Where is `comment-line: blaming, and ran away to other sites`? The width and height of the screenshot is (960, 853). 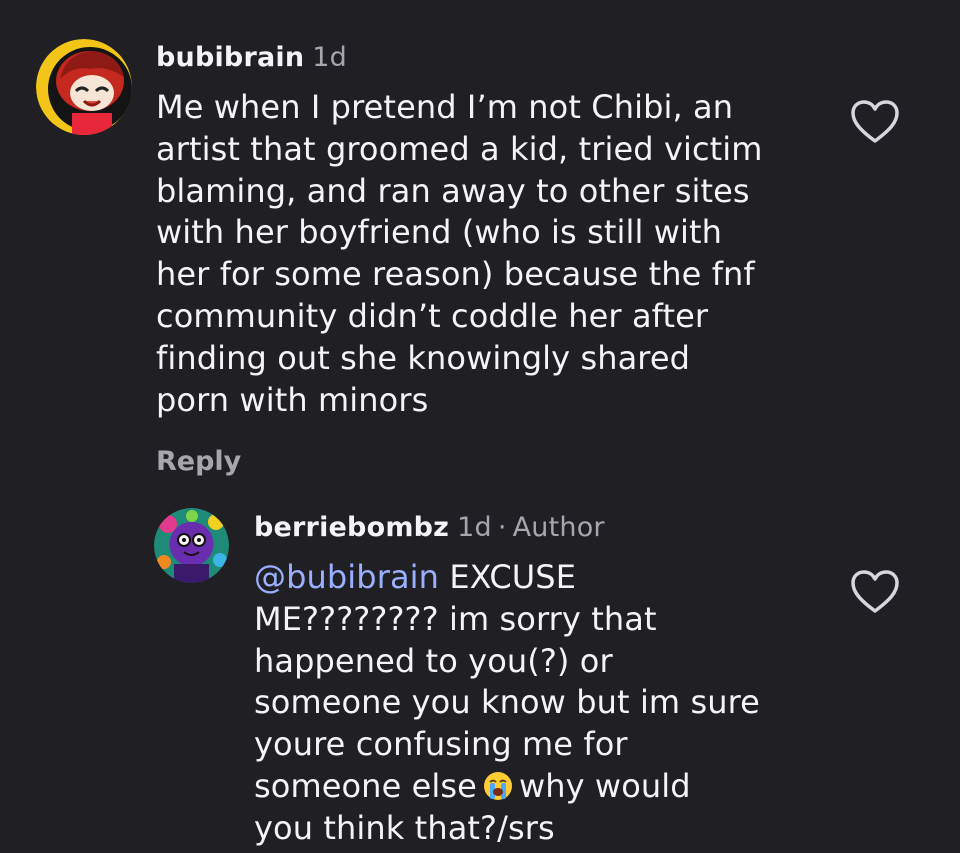 comment-line: blaming, and ran away to other sites is located at coordinates (453, 190).